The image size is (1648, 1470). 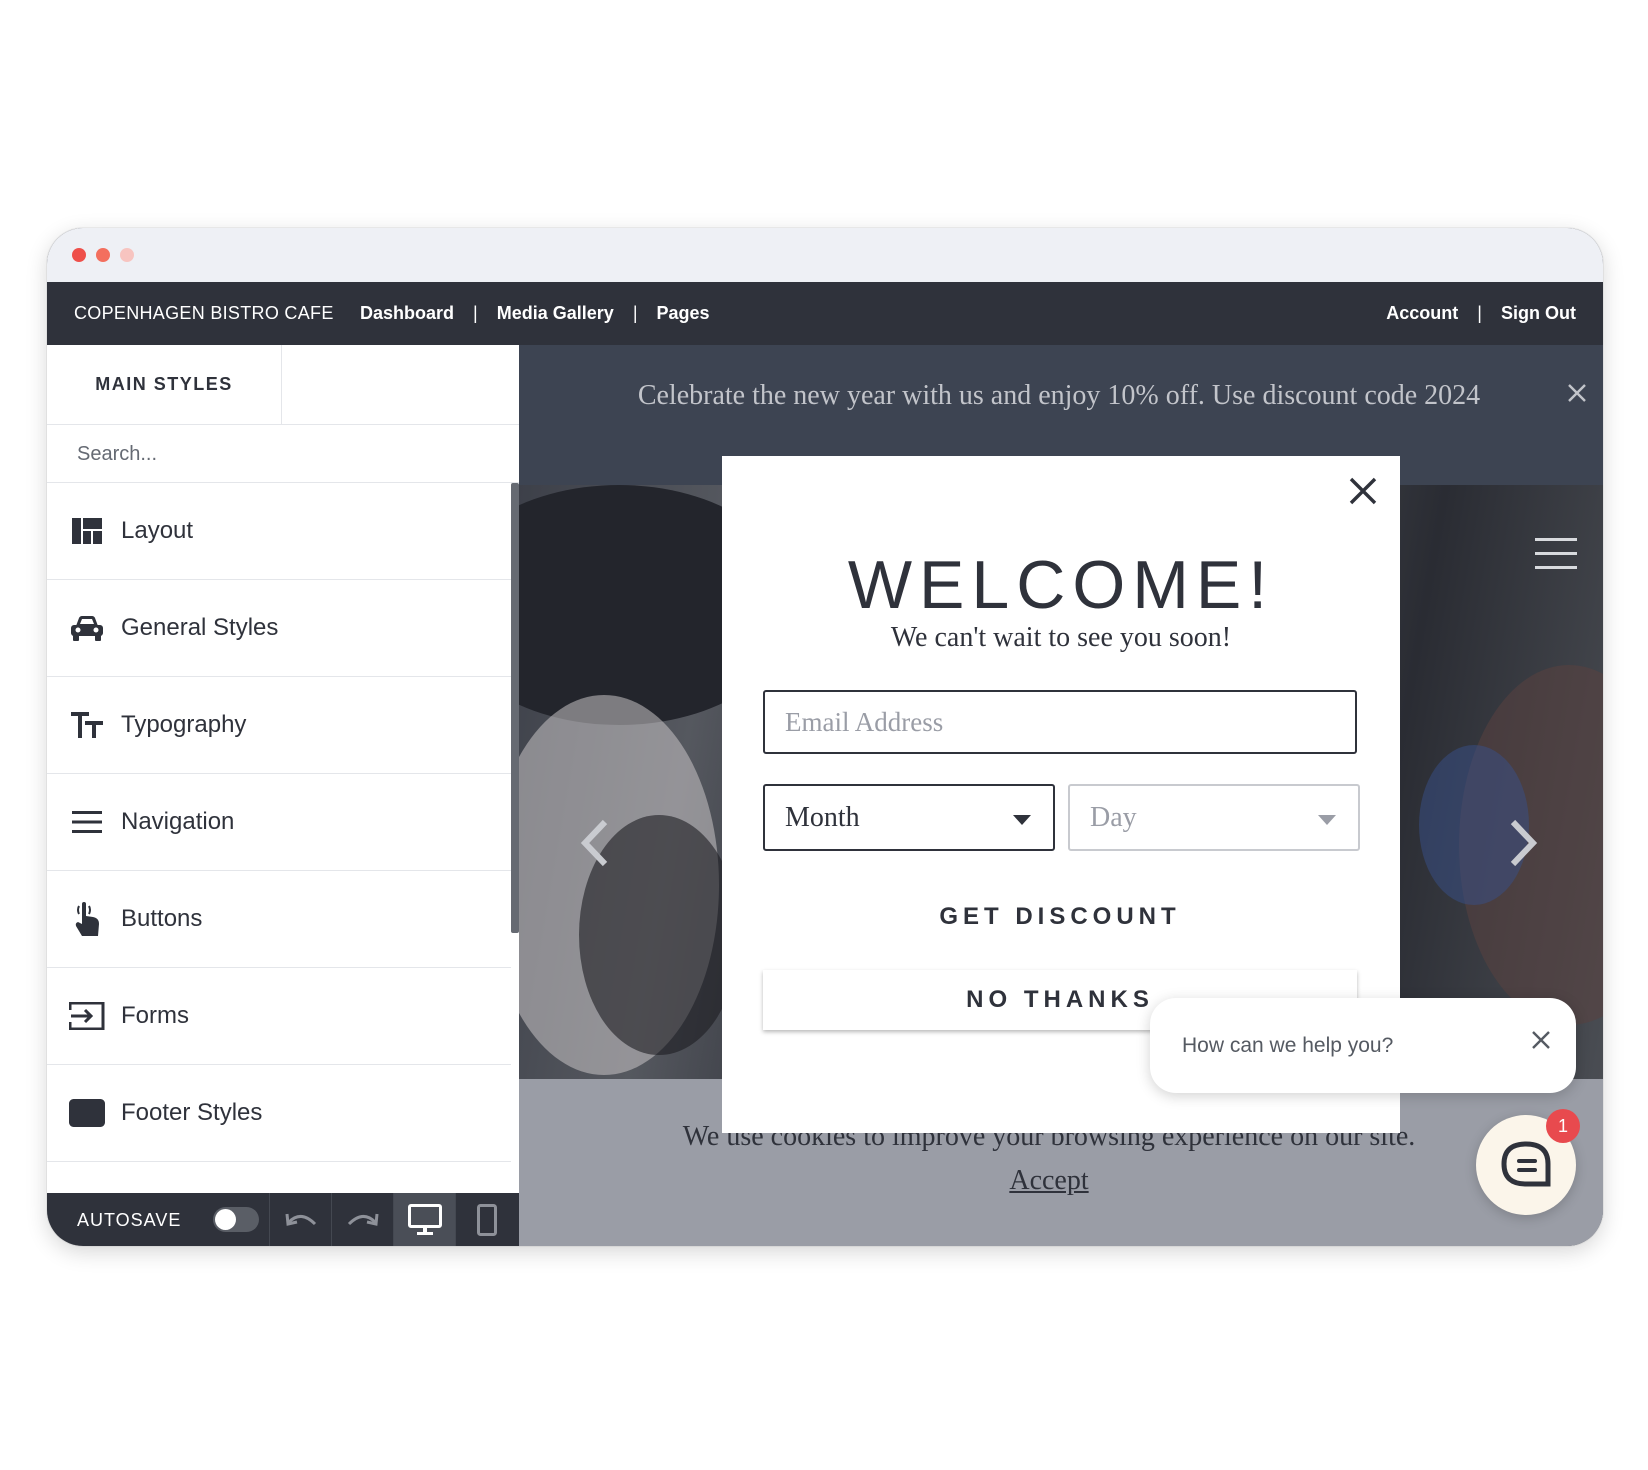 What do you see at coordinates (87, 822) in the screenshot?
I see `hamburger-icon` at bounding box center [87, 822].